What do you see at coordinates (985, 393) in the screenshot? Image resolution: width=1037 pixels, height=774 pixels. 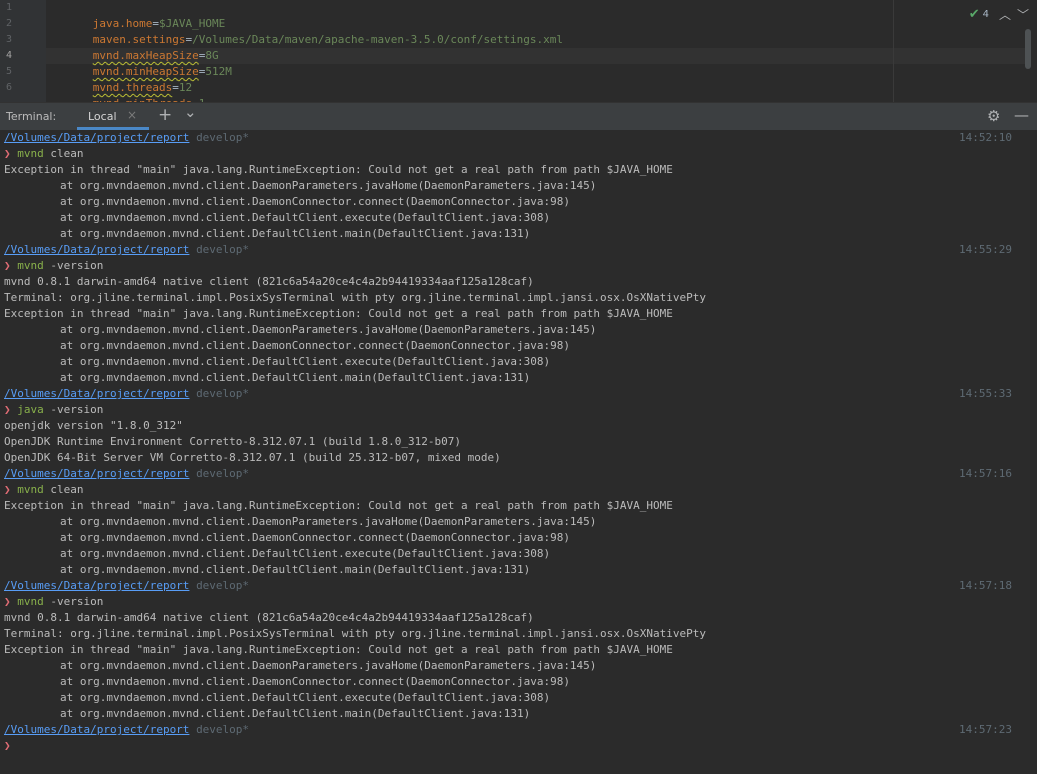 I see `prompt-timestamp: 14:55:33` at bounding box center [985, 393].